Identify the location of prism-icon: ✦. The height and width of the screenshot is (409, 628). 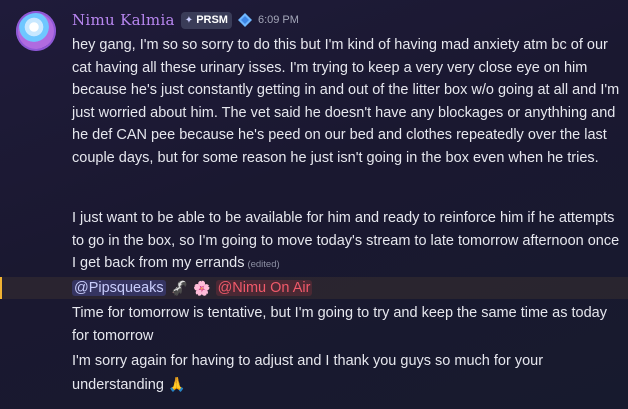
(189, 20).